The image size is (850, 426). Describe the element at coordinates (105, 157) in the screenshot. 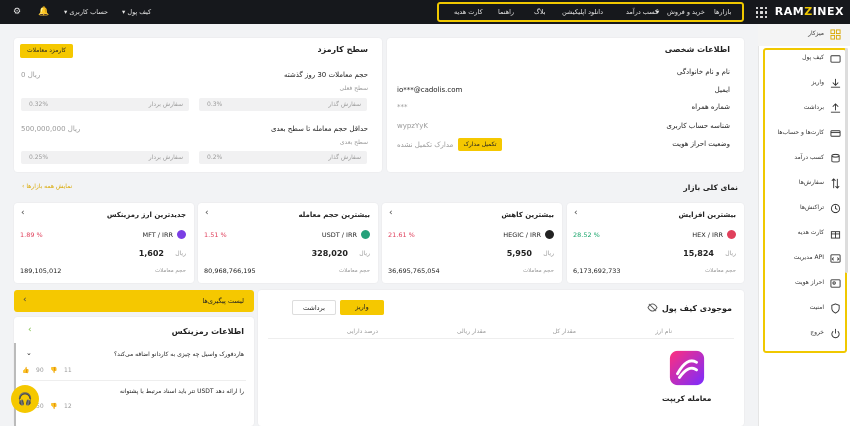

I see `next-taker-fee: سفارش بردار 0.25%` at that location.